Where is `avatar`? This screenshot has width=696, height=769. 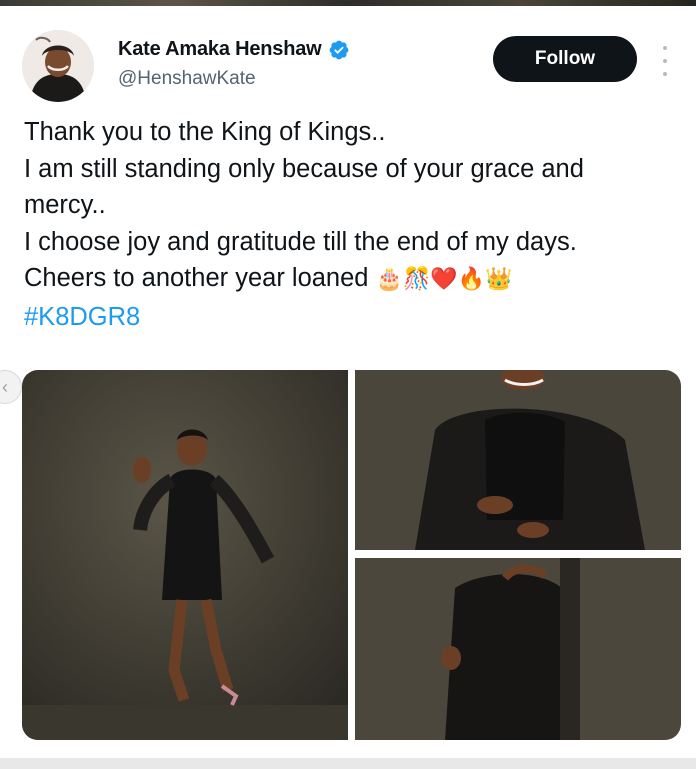
avatar is located at coordinates (58, 66).